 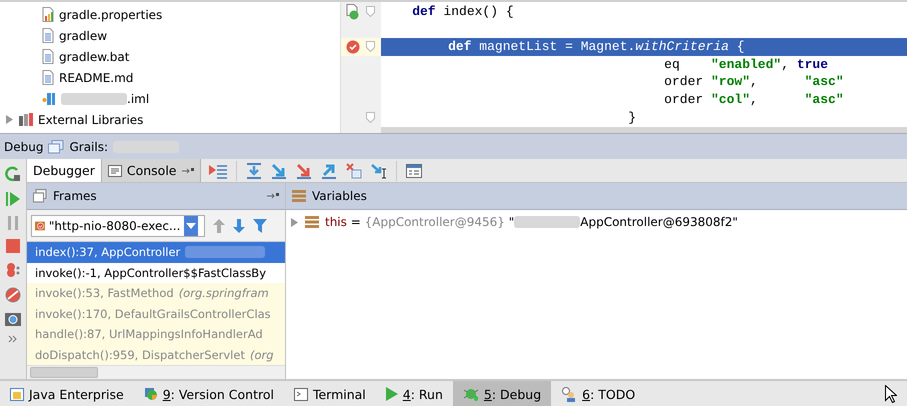 I want to click on scrollbar-thumb, so click(x=64, y=372).